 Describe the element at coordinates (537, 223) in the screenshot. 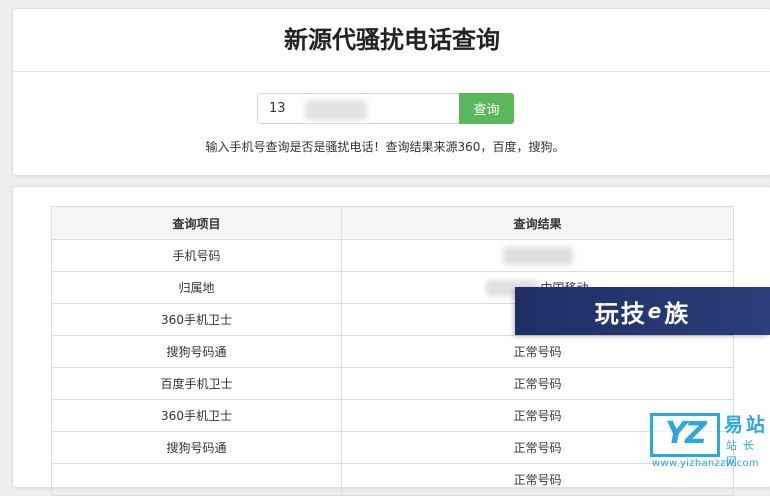

I see `column-header-result: 查询结果` at that location.